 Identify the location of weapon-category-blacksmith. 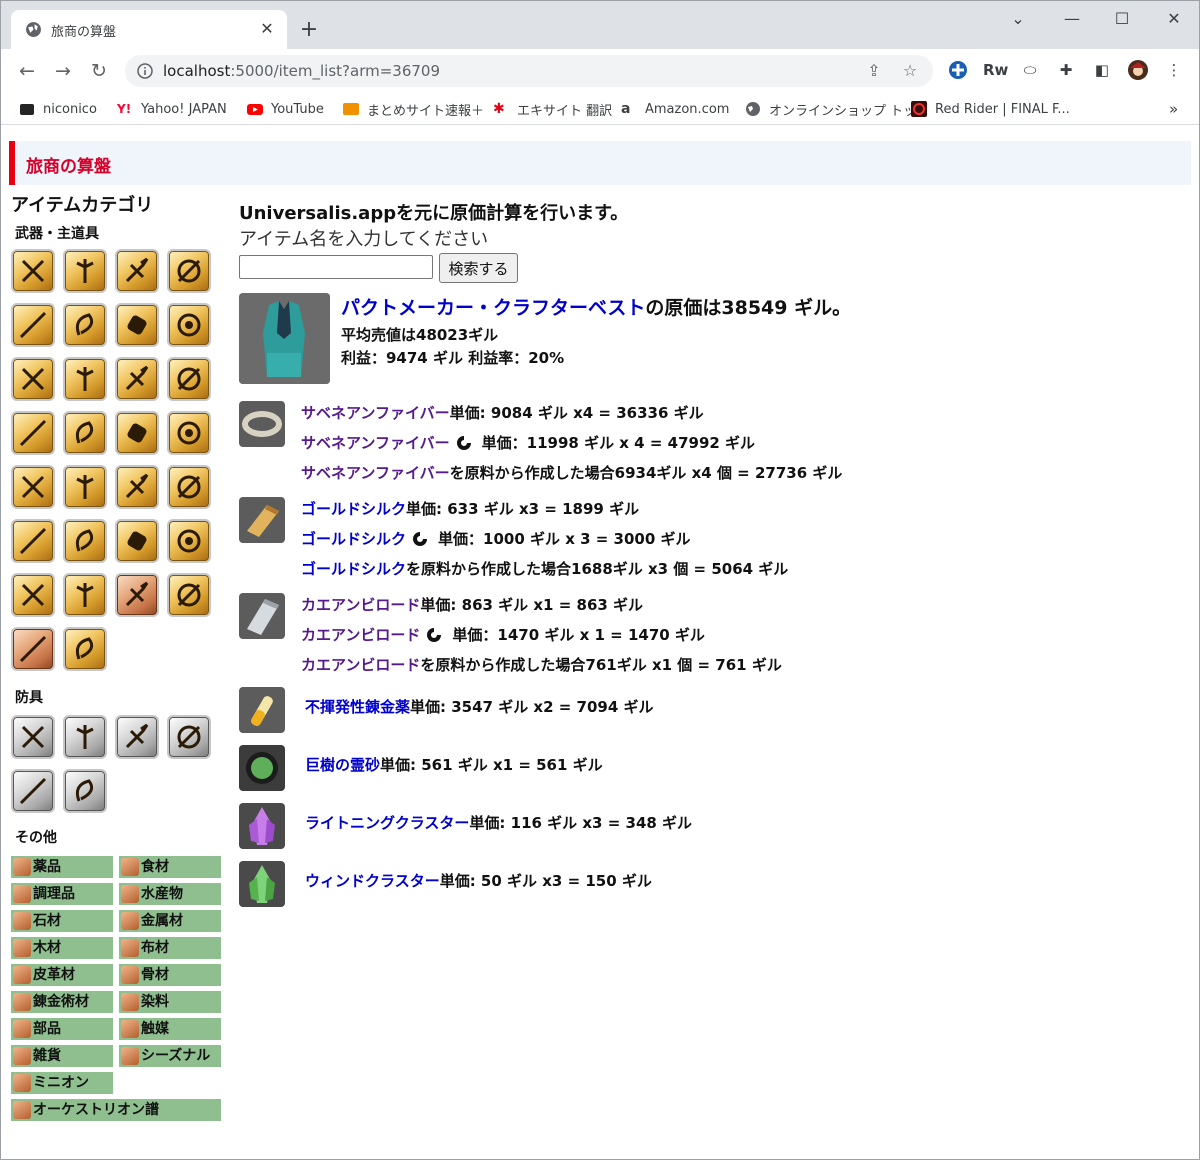
(189, 487).